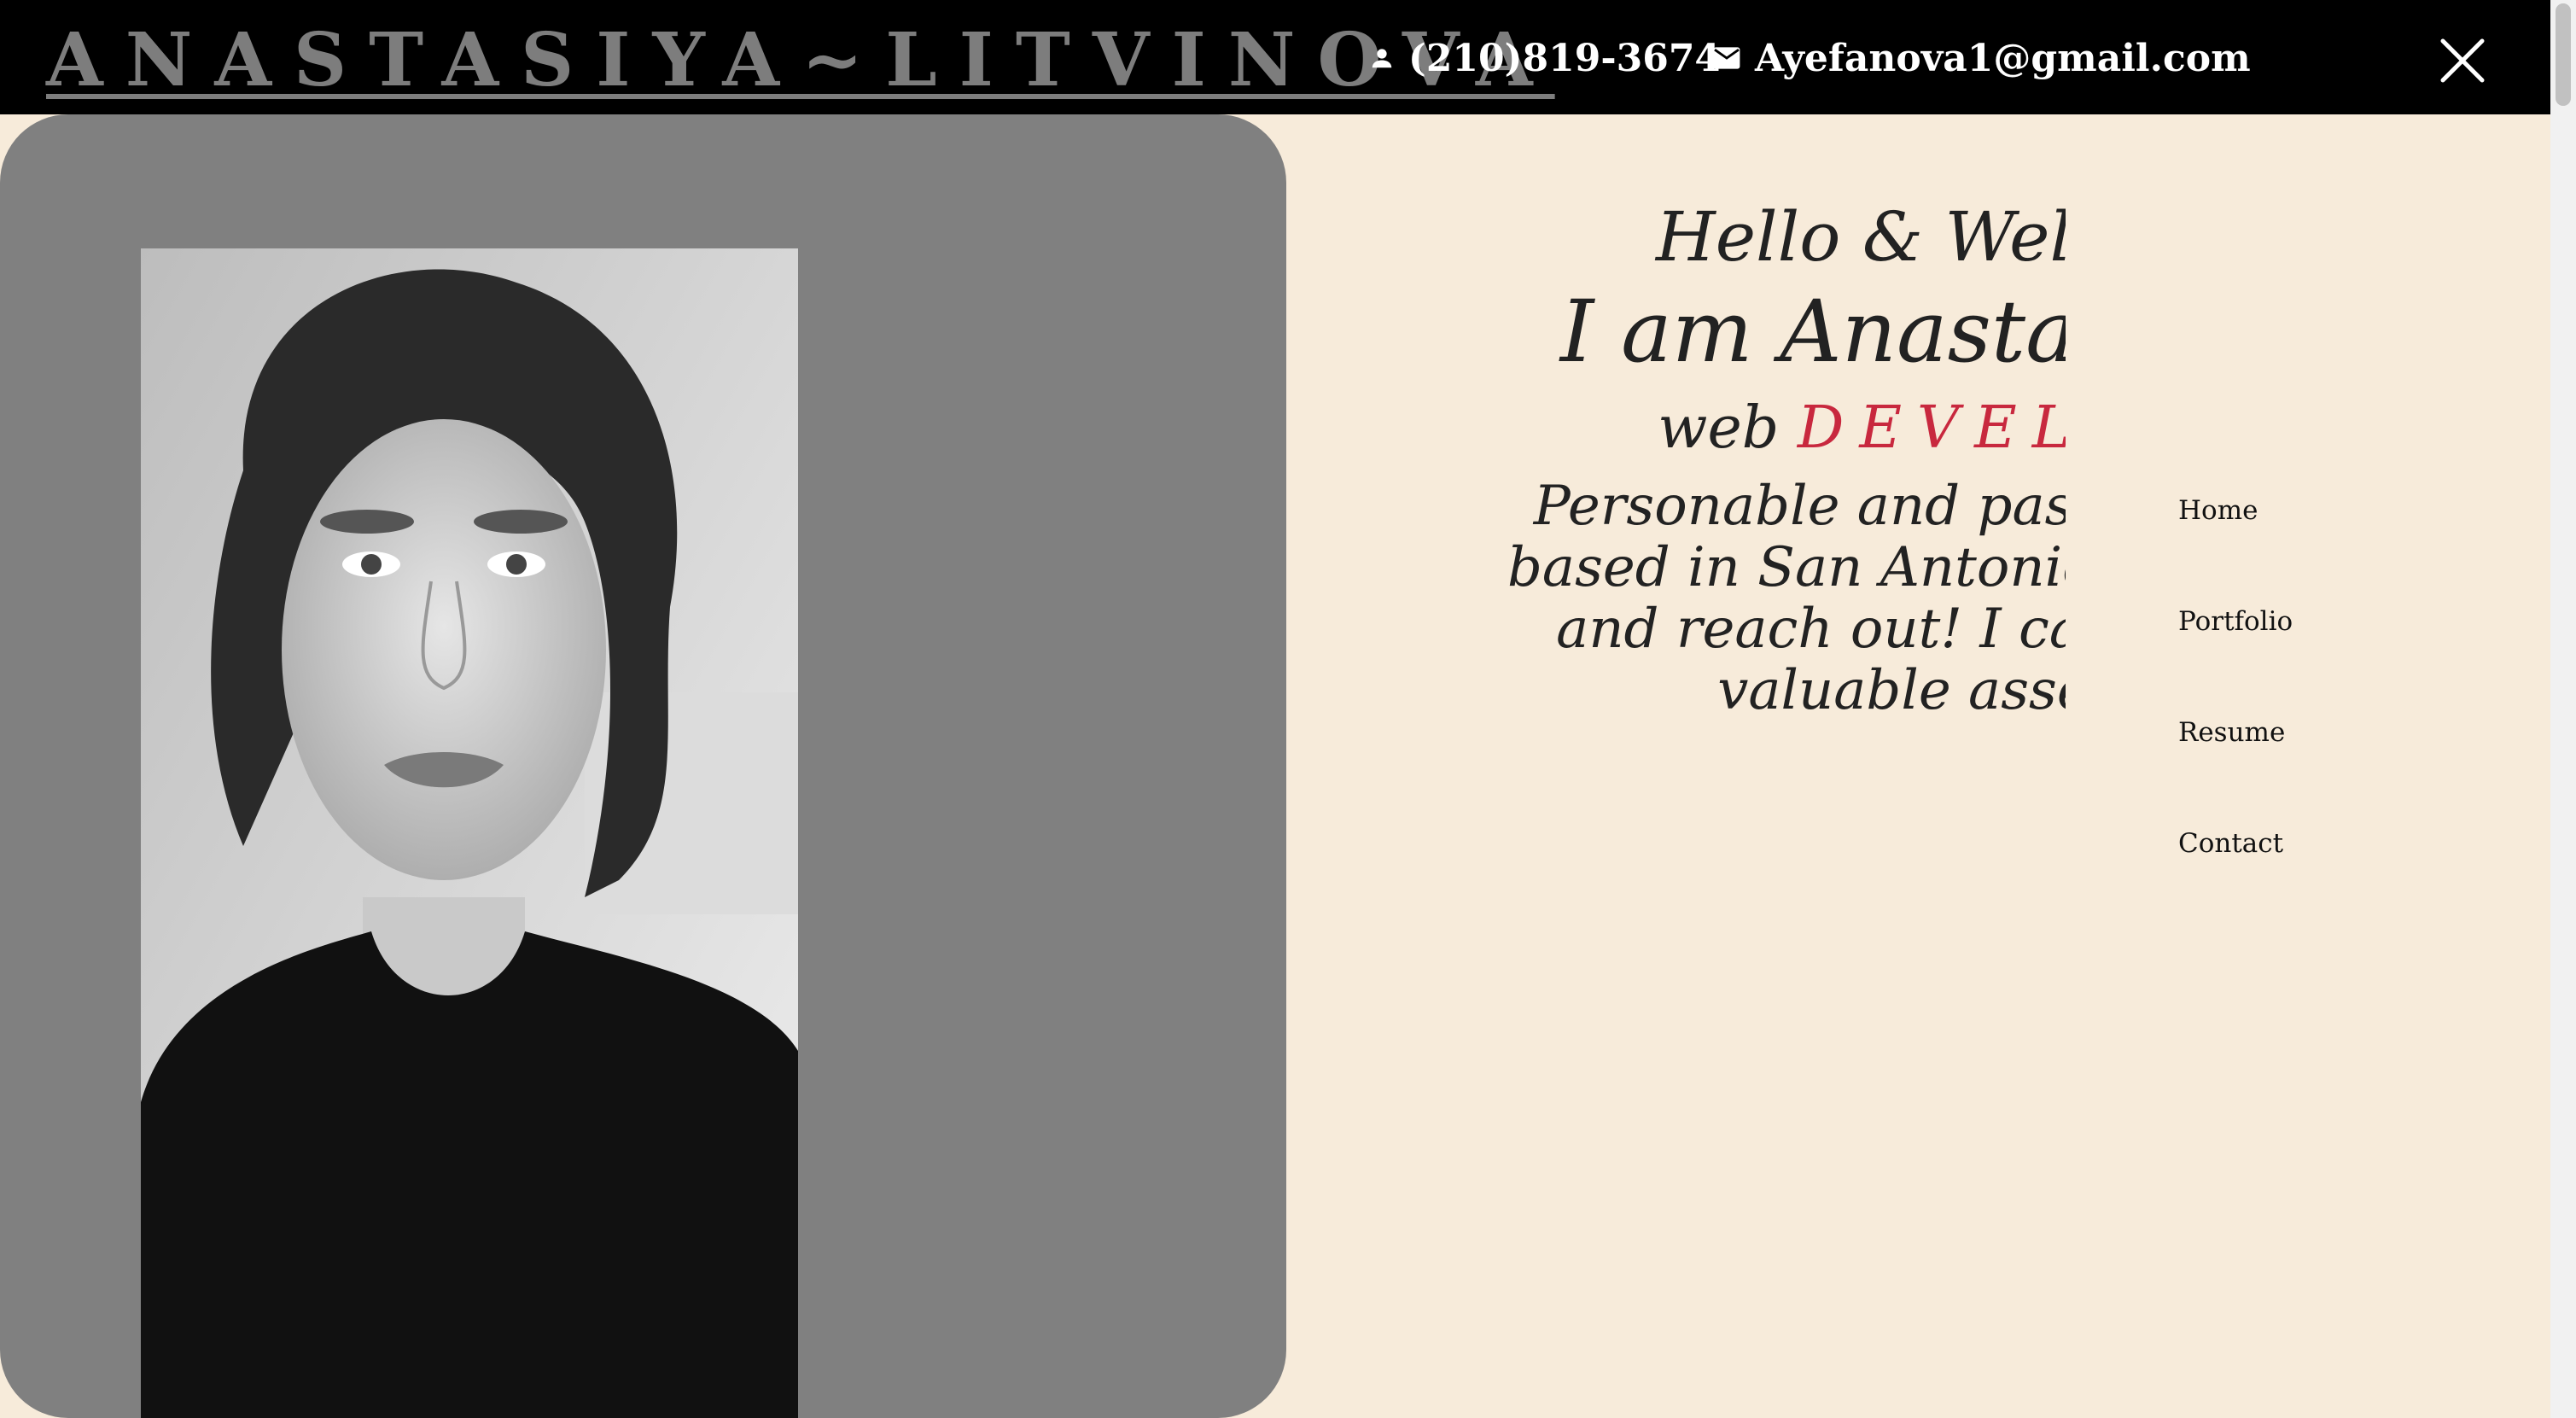  Describe the element at coordinates (2563, 54) in the screenshot. I see `scrollbar-thumb` at that location.